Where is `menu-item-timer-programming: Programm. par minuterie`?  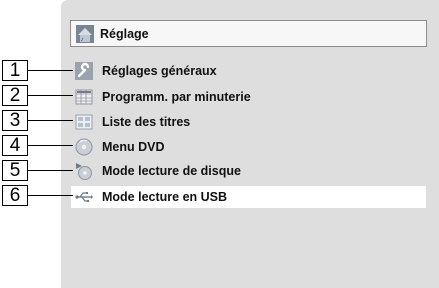 menu-item-timer-programming: Programm. par minuterie is located at coordinates (248, 97).